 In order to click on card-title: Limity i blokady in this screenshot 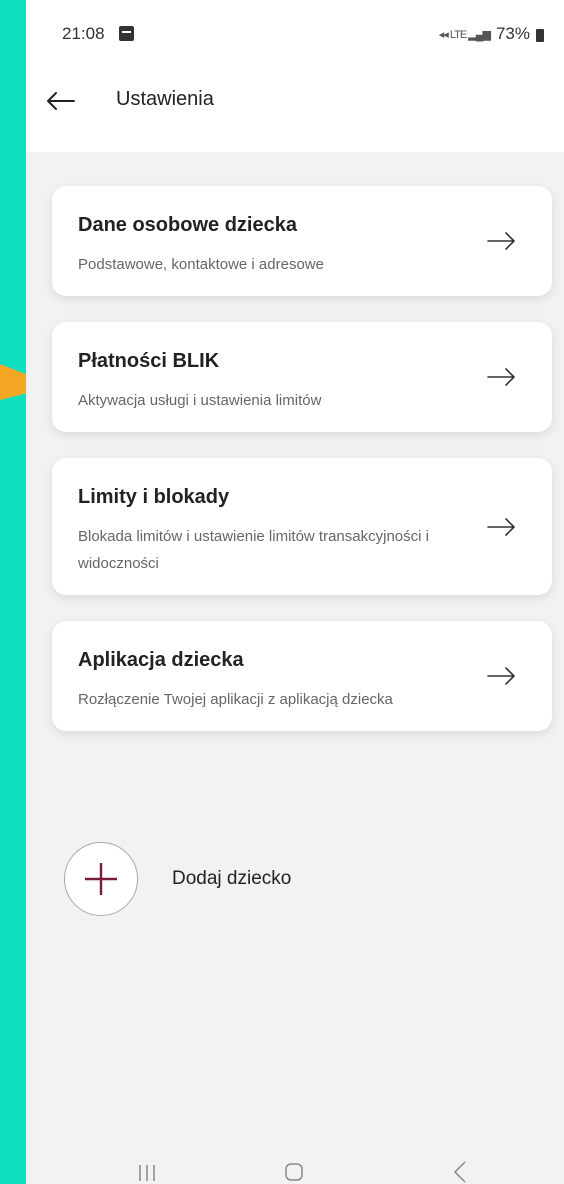, I will do `click(154, 497)`.